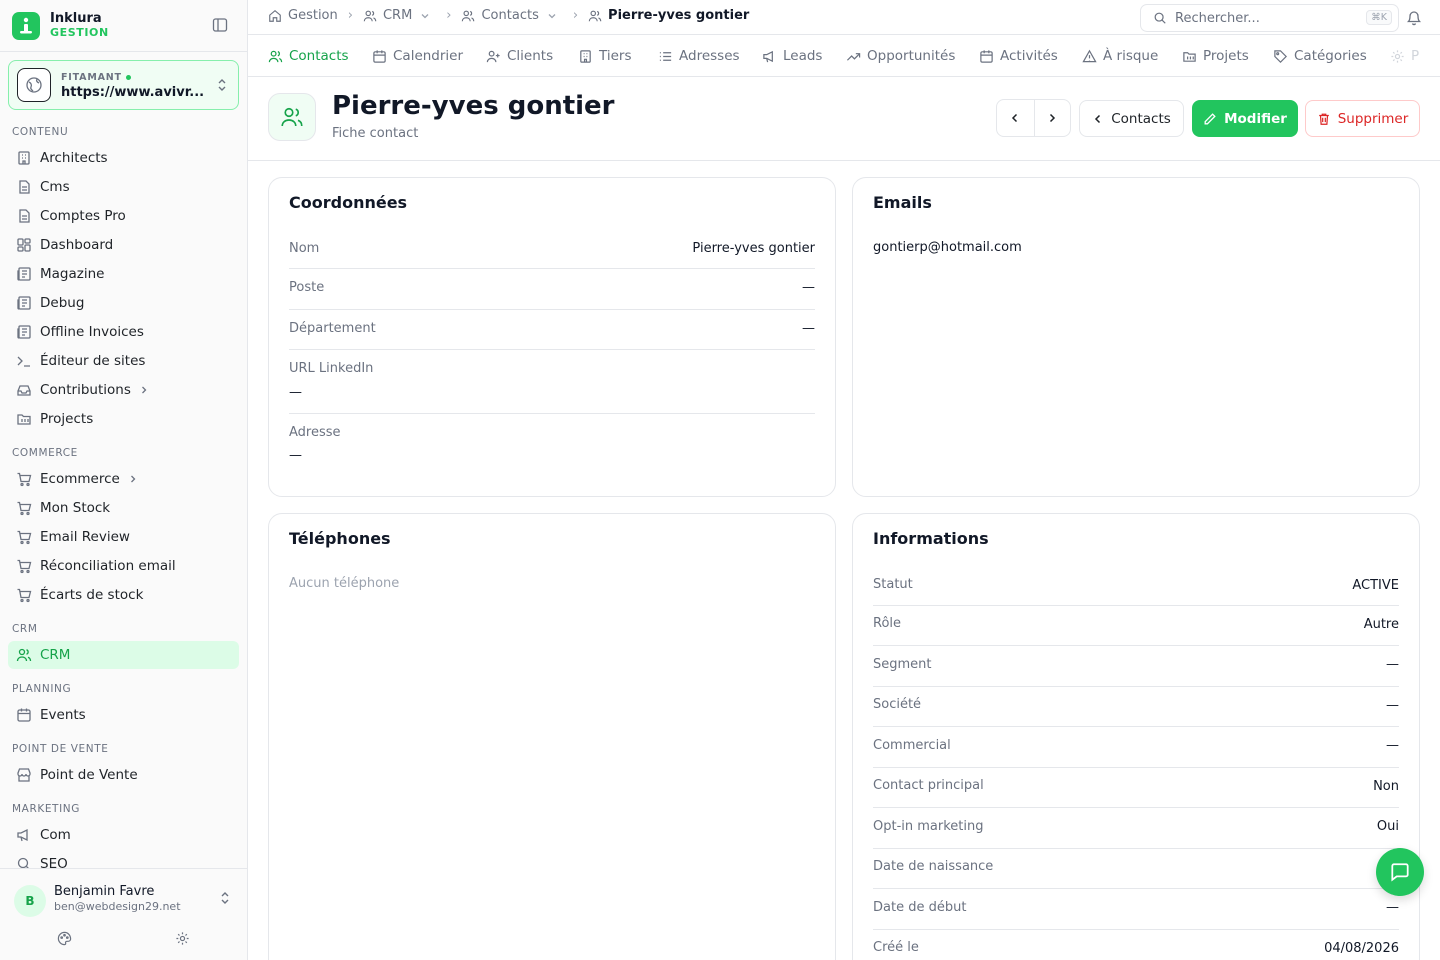 The height and width of the screenshot is (960, 1440). What do you see at coordinates (1160, 18) in the screenshot?
I see `search-icon` at bounding box center [1160, 18].